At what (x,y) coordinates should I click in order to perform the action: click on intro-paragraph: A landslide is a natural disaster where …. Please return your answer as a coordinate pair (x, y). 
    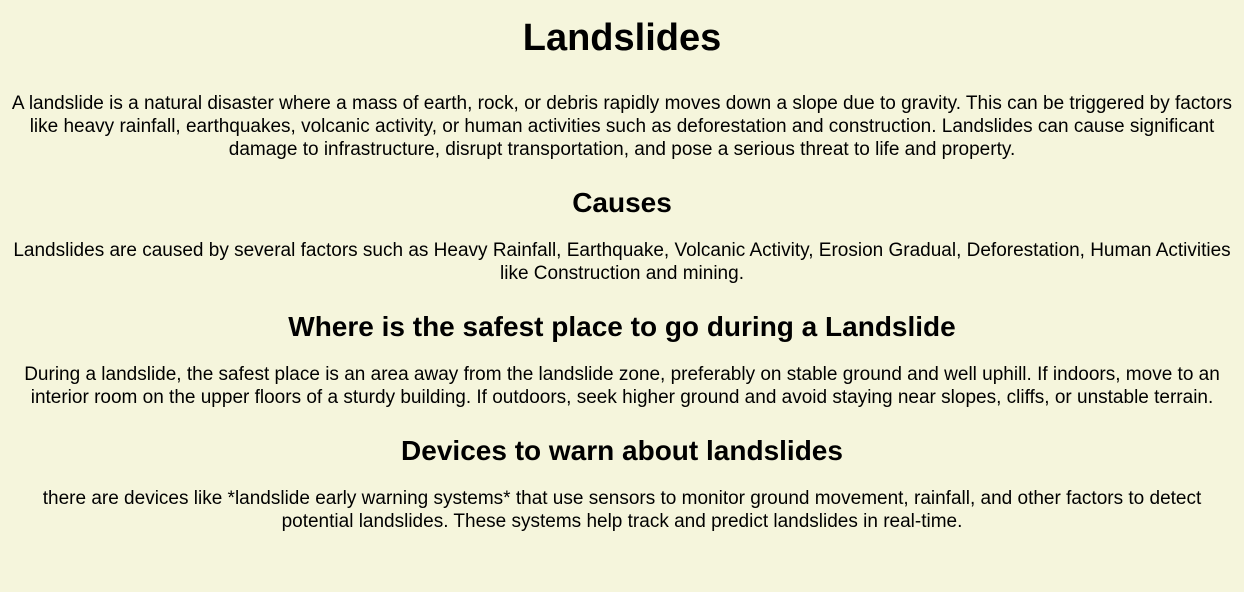
    Looking at the image, I should click on (622, 126).